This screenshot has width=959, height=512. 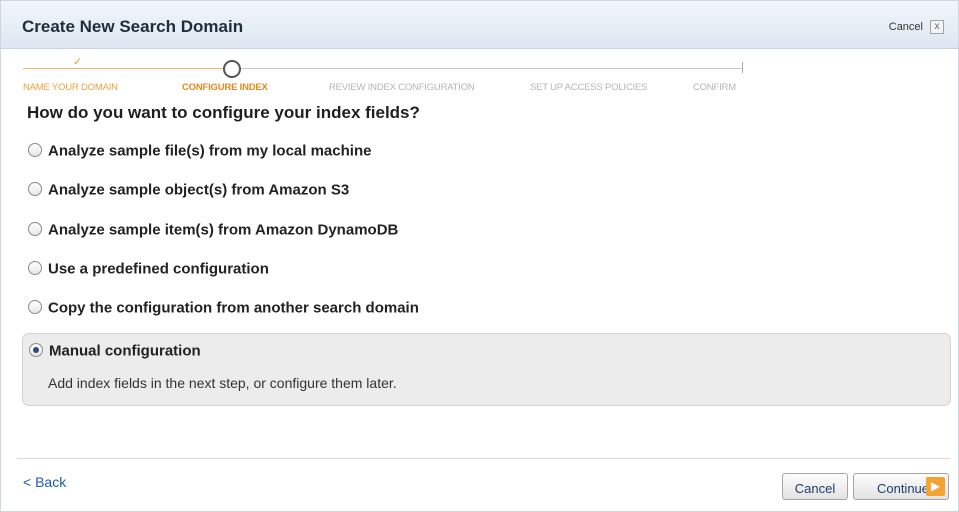 What do you see at coordinates (36, 349) in the screenshot?
I see `radio-button-selected` at bounding box center [36, 349].